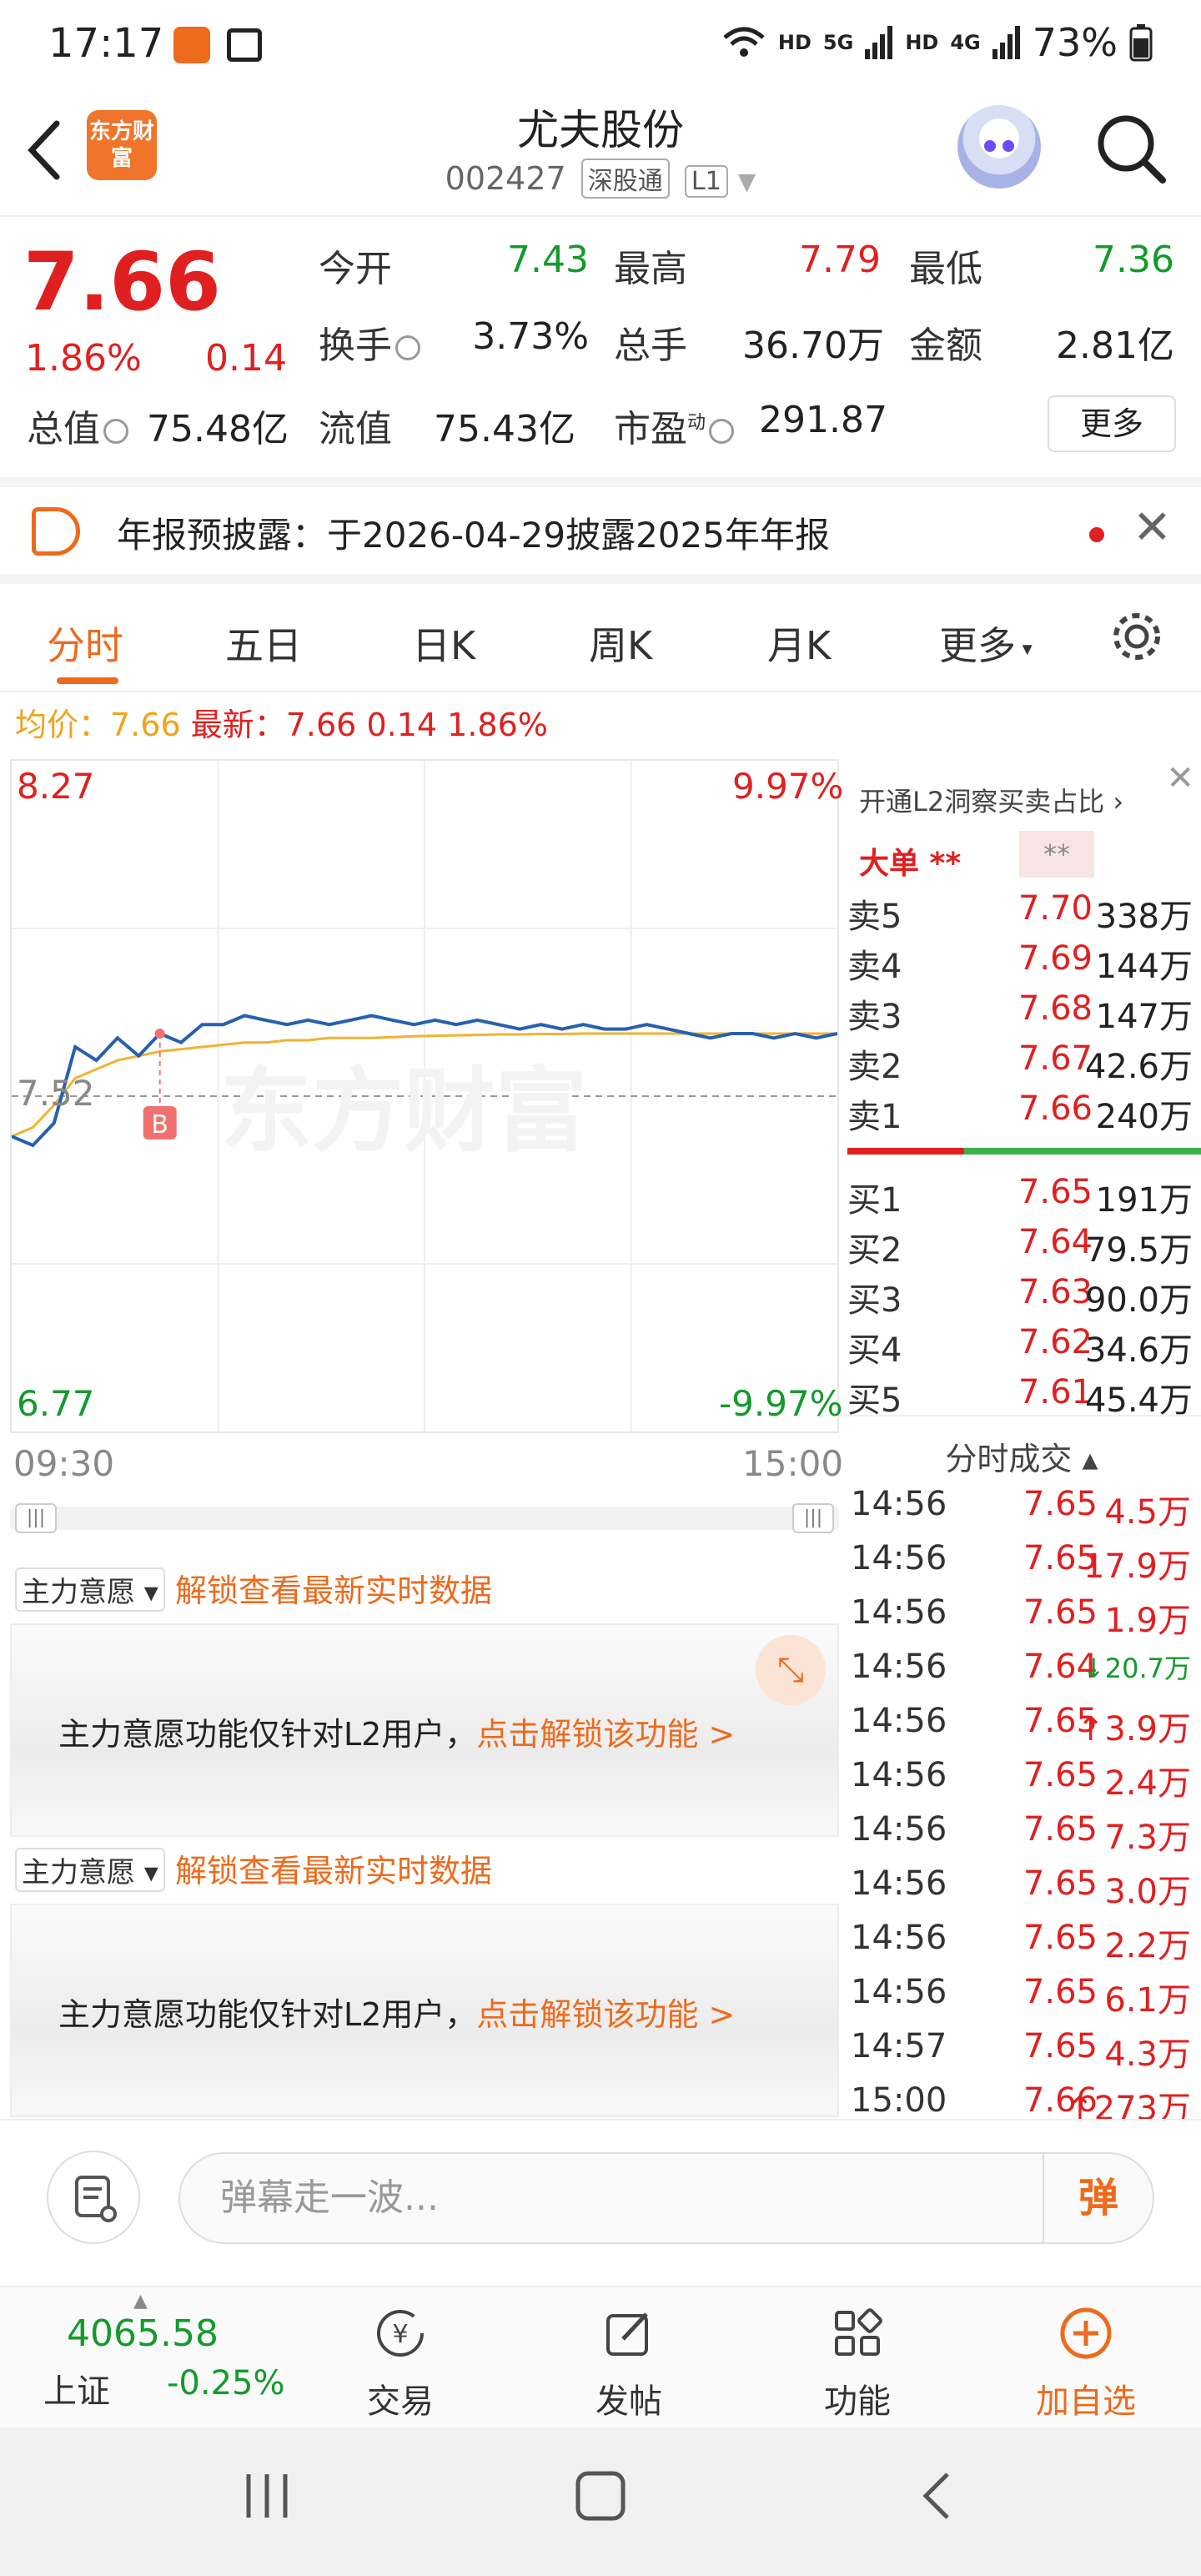 The height and width of the screenshot is (2576, 1201). Describe the element at coordinates (922, 42) in the screenshot. I see `hd-label-2: HD` at that location.